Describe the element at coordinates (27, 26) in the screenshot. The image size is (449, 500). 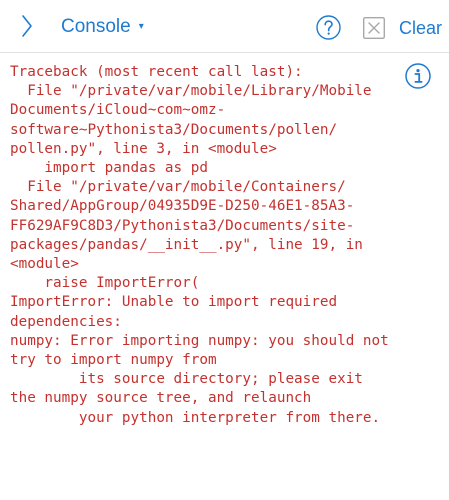
I see `chevron-right-icon` at that location.